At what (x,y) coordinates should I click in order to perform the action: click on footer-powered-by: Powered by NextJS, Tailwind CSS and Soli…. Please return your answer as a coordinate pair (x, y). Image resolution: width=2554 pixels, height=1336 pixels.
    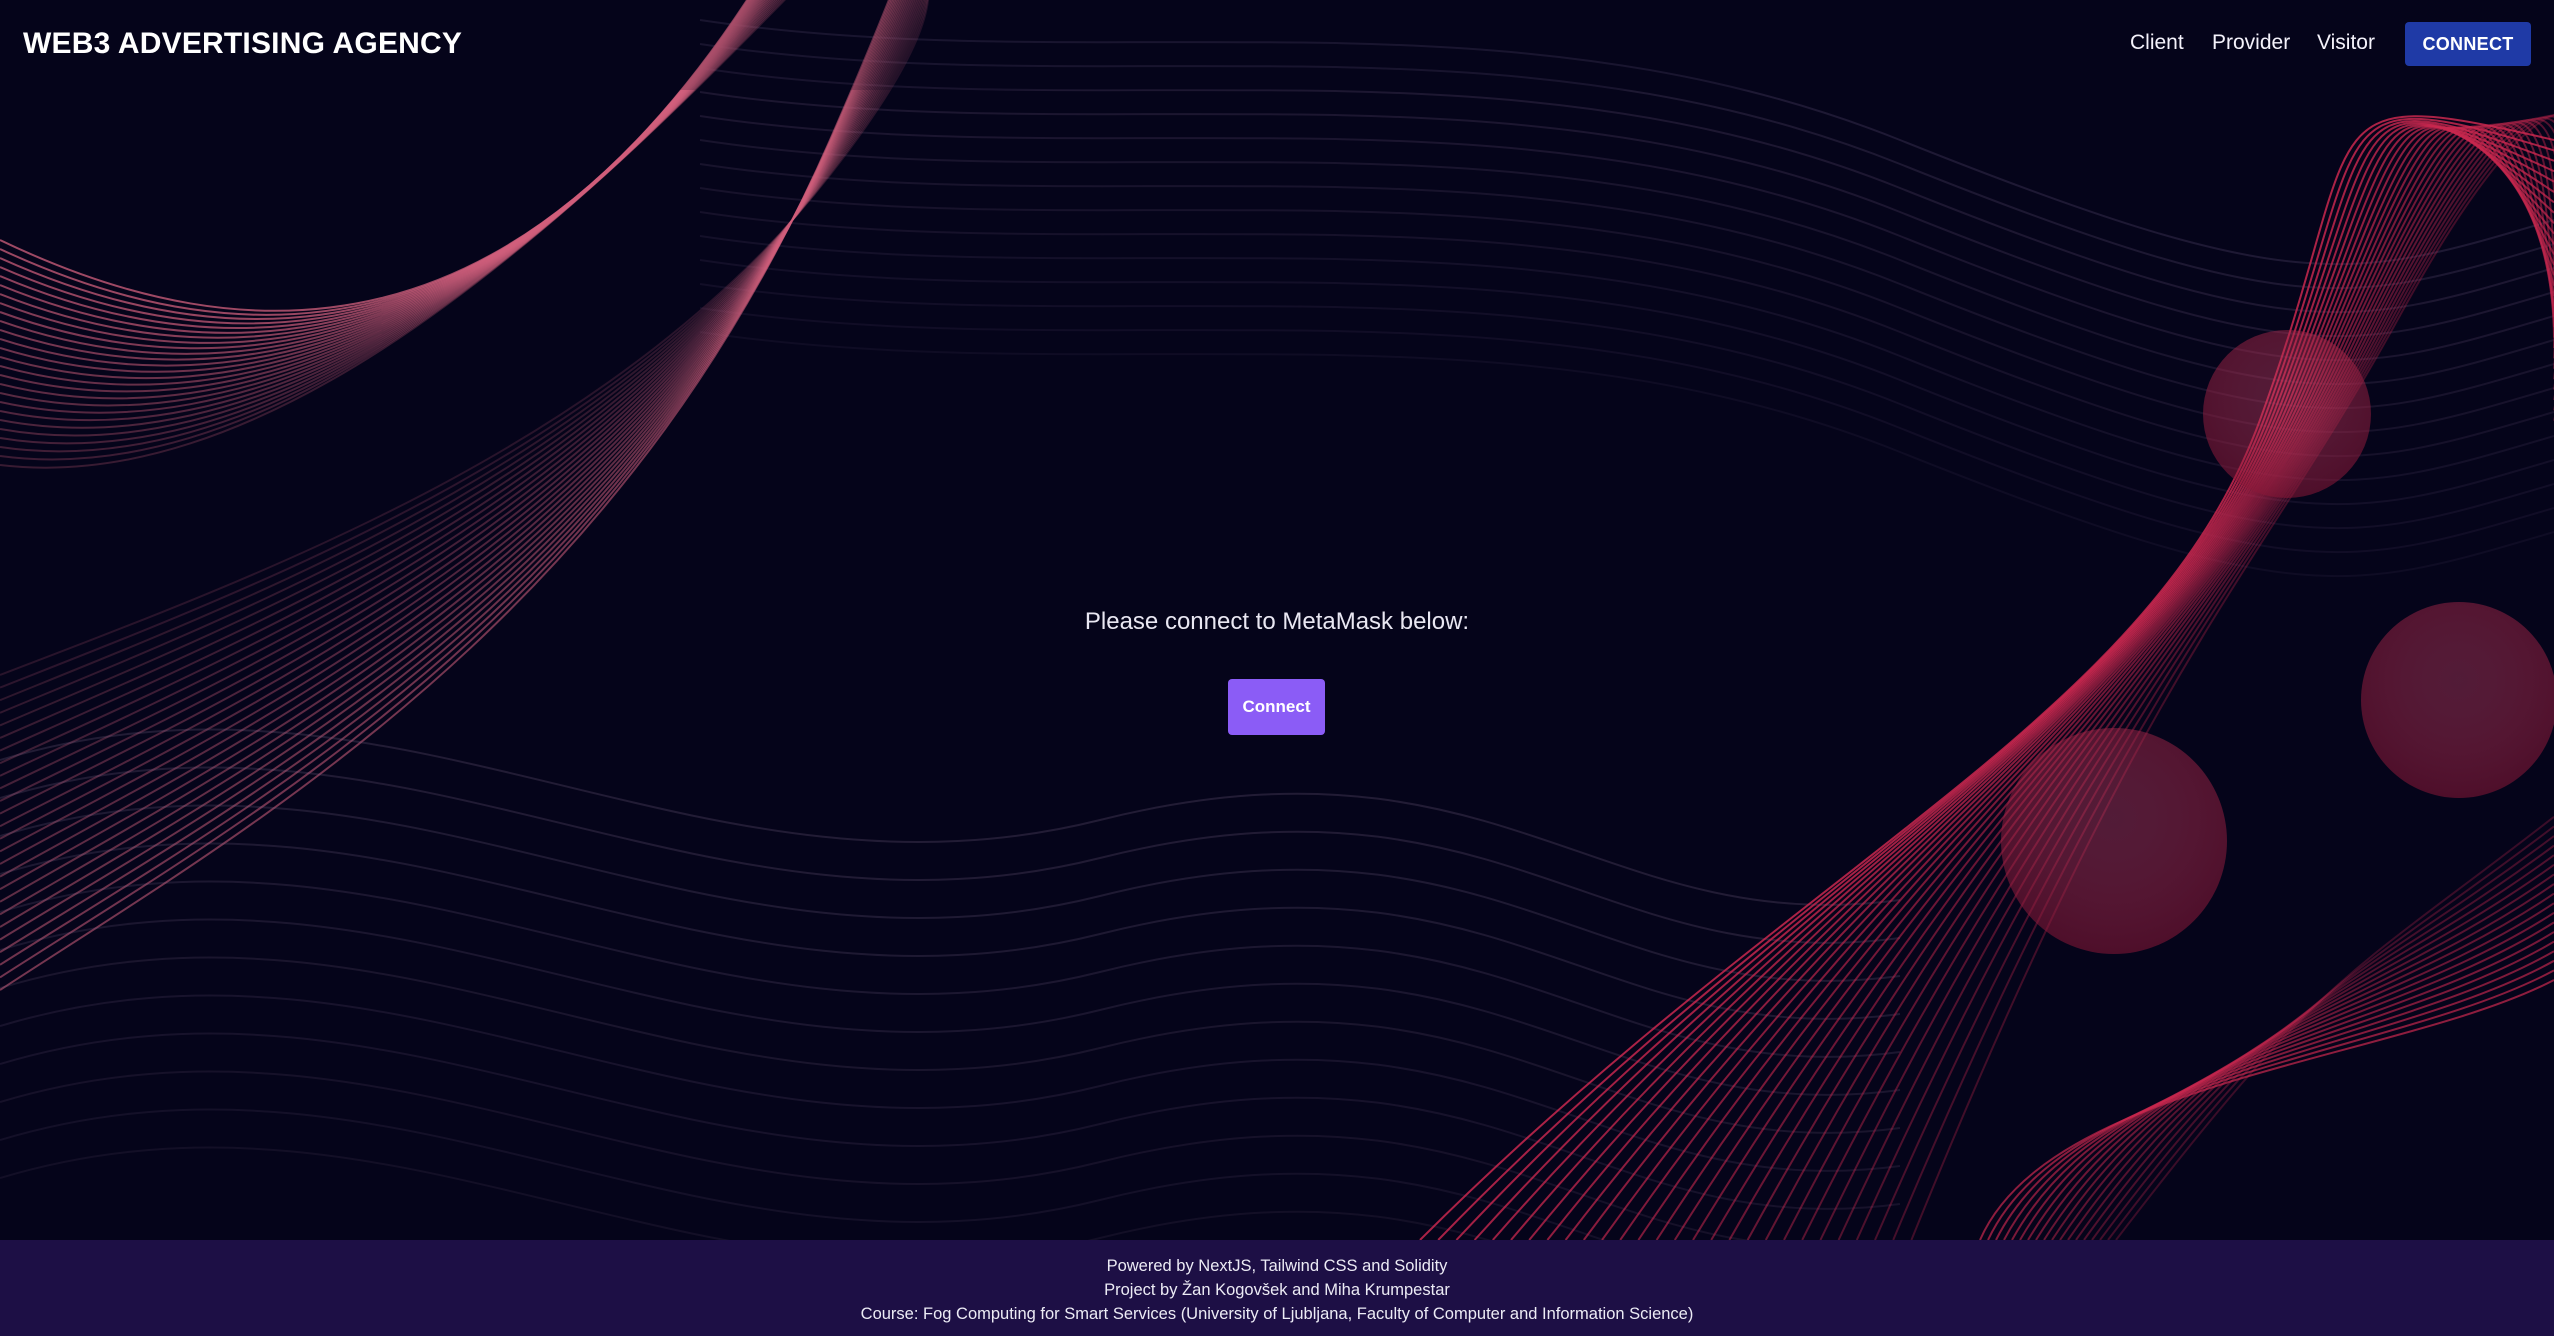
    Looking at the image, I should click on (1277, 1266).